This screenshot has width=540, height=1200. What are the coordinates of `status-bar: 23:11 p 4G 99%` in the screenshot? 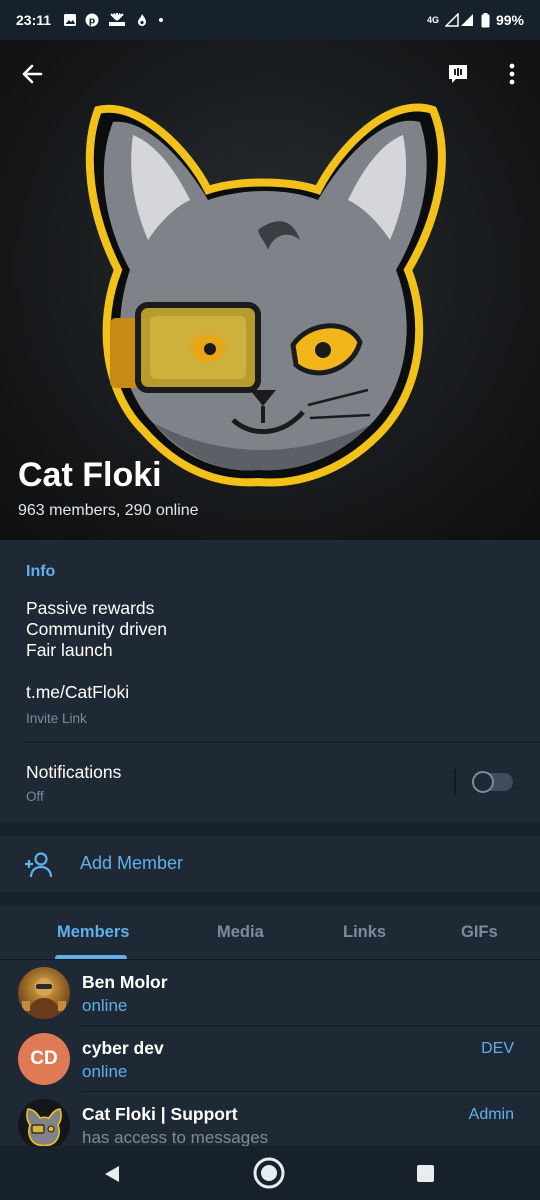 It's located at (270, 20).